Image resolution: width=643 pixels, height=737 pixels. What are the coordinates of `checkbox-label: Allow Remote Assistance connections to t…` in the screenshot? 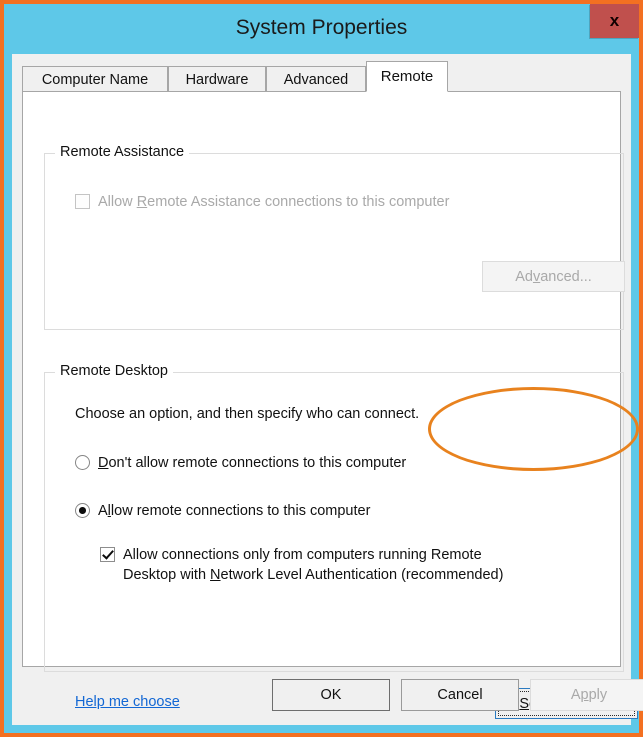 It's located at (274, 202).